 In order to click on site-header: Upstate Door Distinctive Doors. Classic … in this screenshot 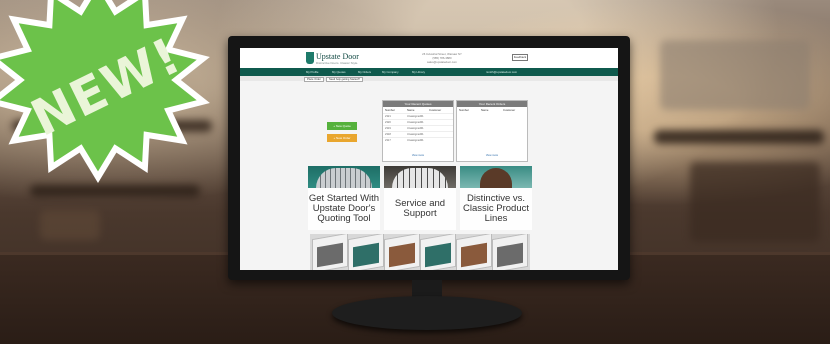, I will do `click(429, 58)`.